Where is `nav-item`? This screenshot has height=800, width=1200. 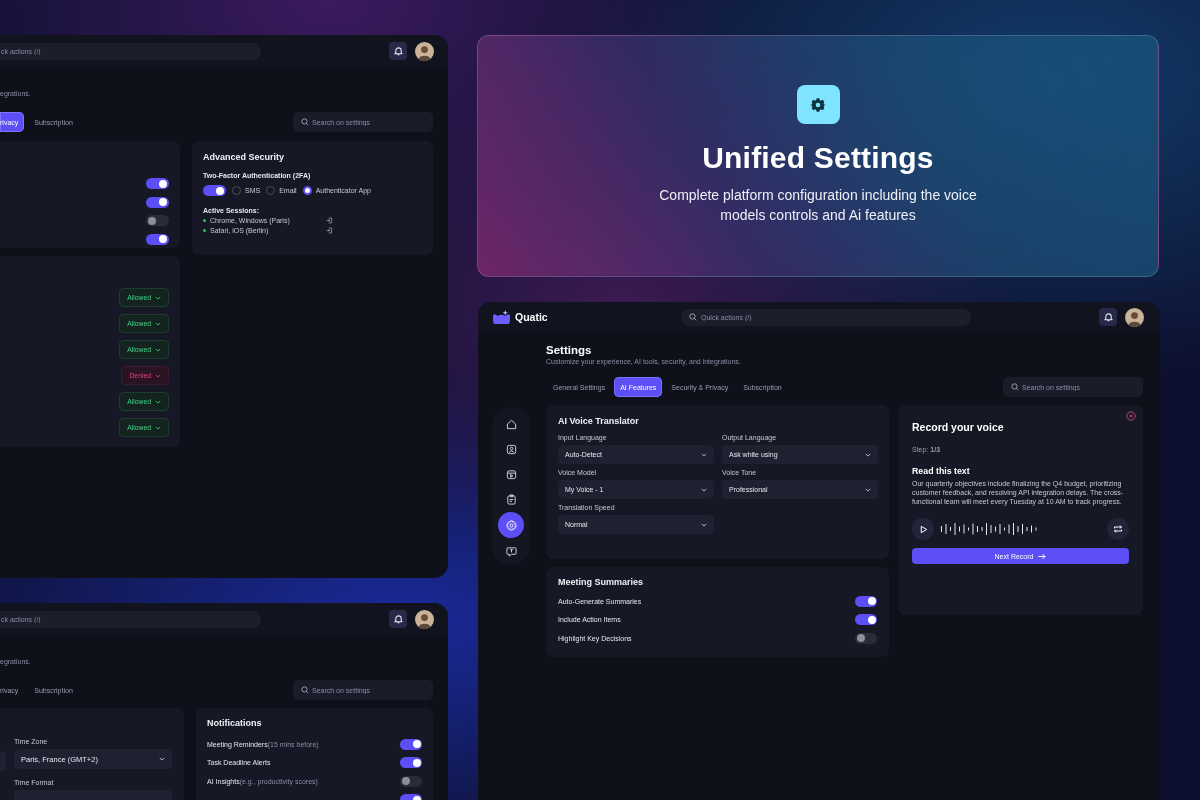
nav-item is located at coordinates (511, 525).